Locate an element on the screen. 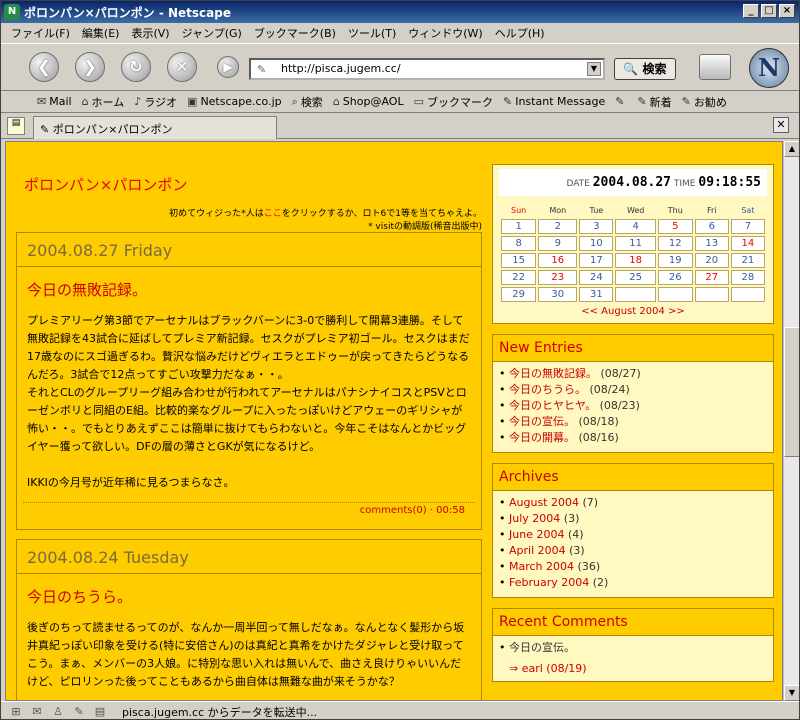  calendar-day: 26 is located at coordinates (675, 277).